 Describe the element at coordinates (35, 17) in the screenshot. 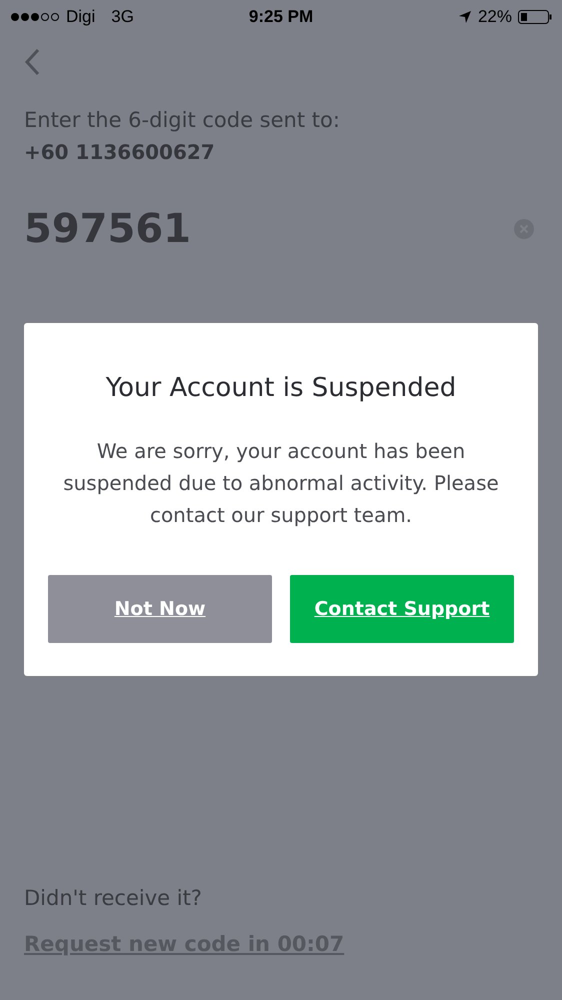

I see `signal-icon` at that location.